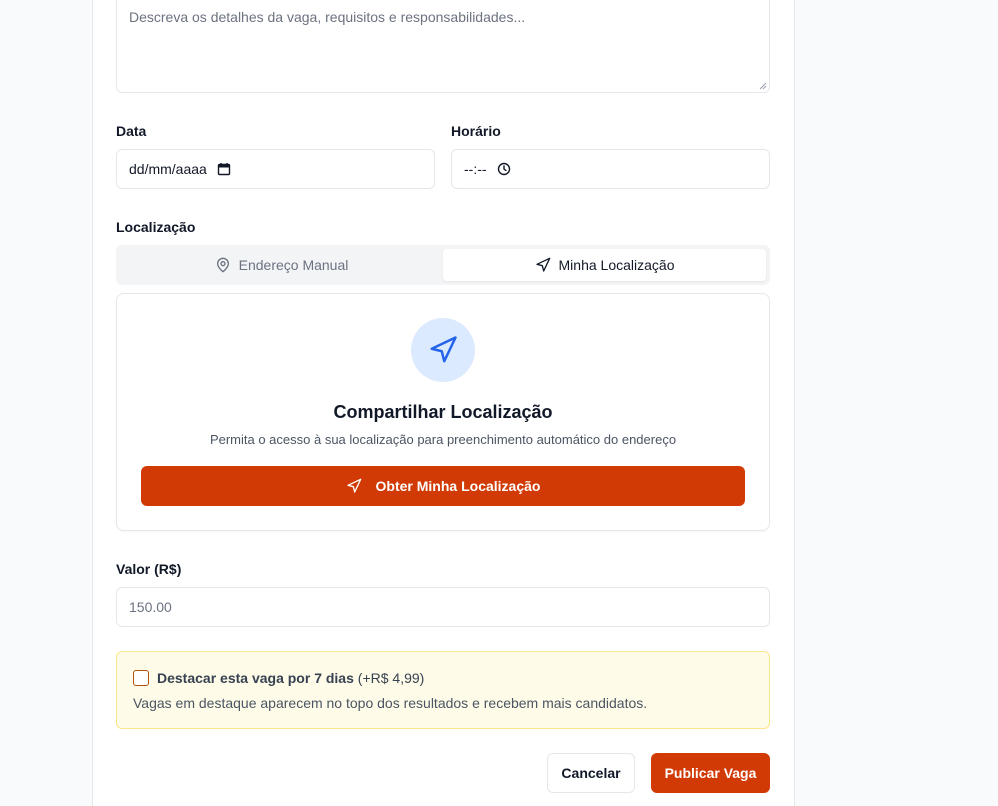 Image resolution: width=998 pixels, height=806 pixels. What do you see at coordinates (150, 607) in the screenshot?
I see `price-placeholder: 150.00` at bounding box center [150, 607].